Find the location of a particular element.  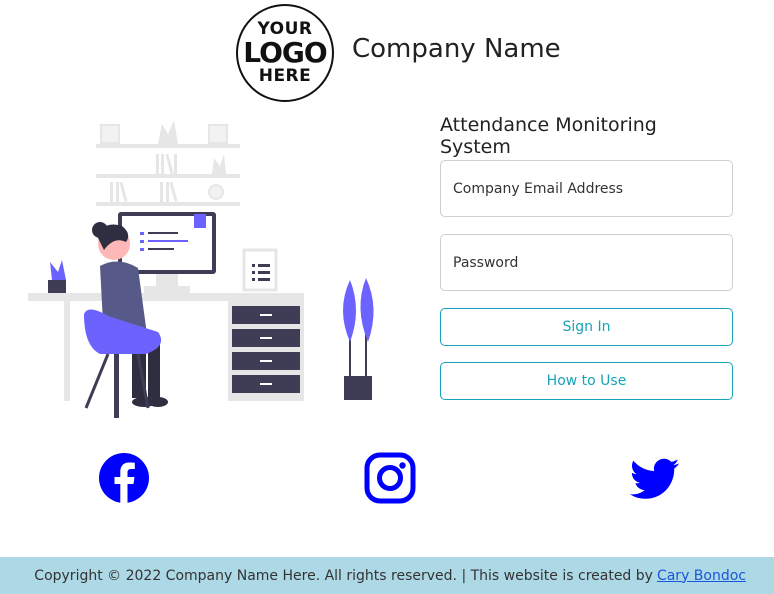

company-logo: YOUR LOGO HERE is located at coordinates (285, 53).